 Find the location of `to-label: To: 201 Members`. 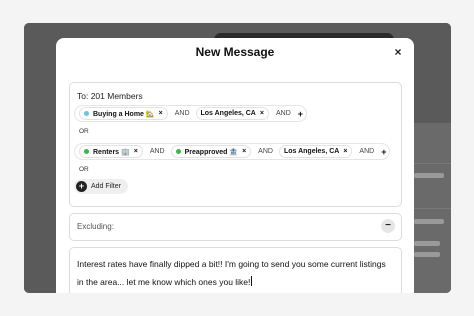

to-label: To: 201 Members is located at coordinates (110, 96).